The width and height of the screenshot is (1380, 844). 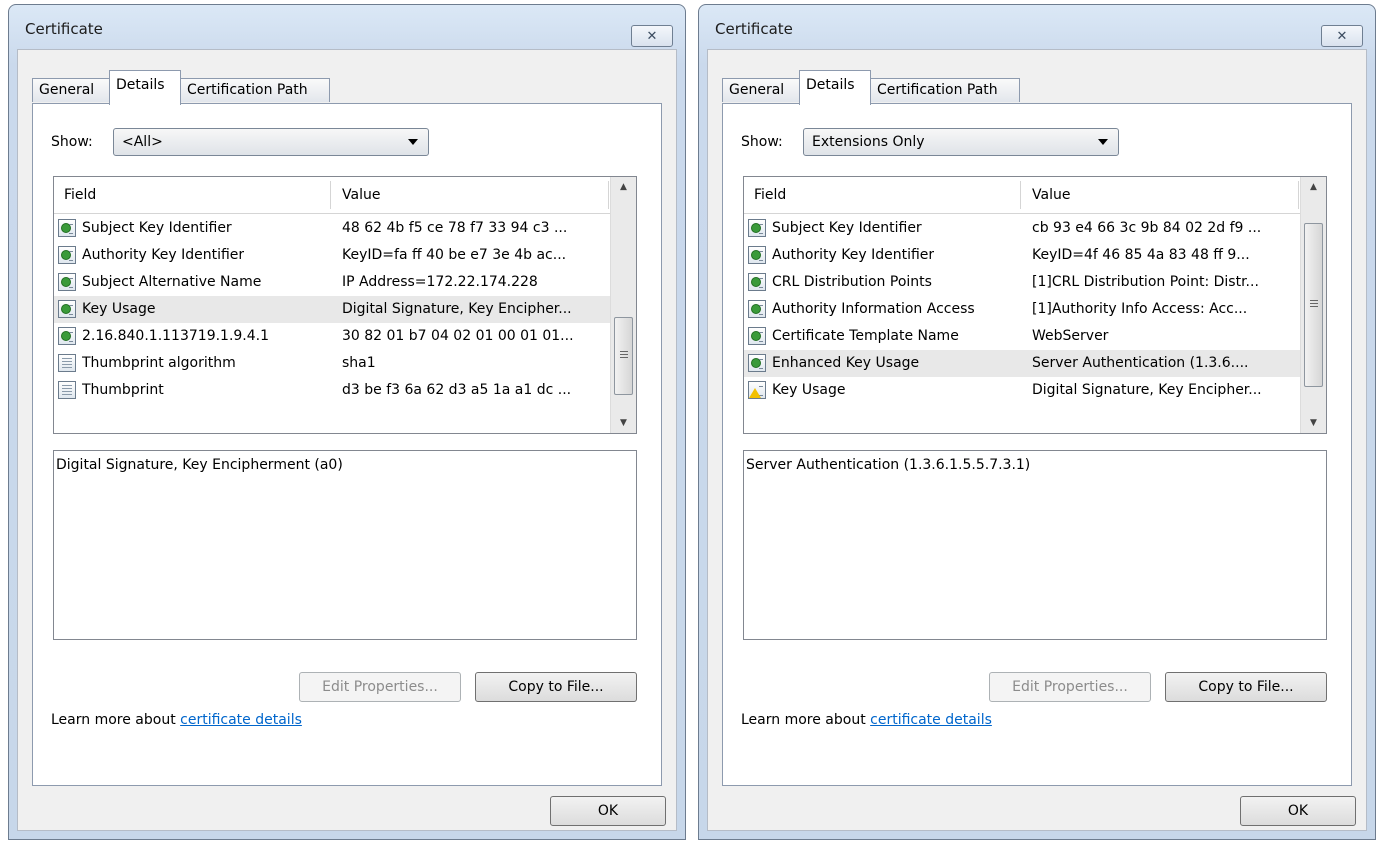 What do you see at coordinates (332, 363) in the screenshot?
I see `list-item: Thumbprint algorithm sha1` at bounding box center [332, 363].